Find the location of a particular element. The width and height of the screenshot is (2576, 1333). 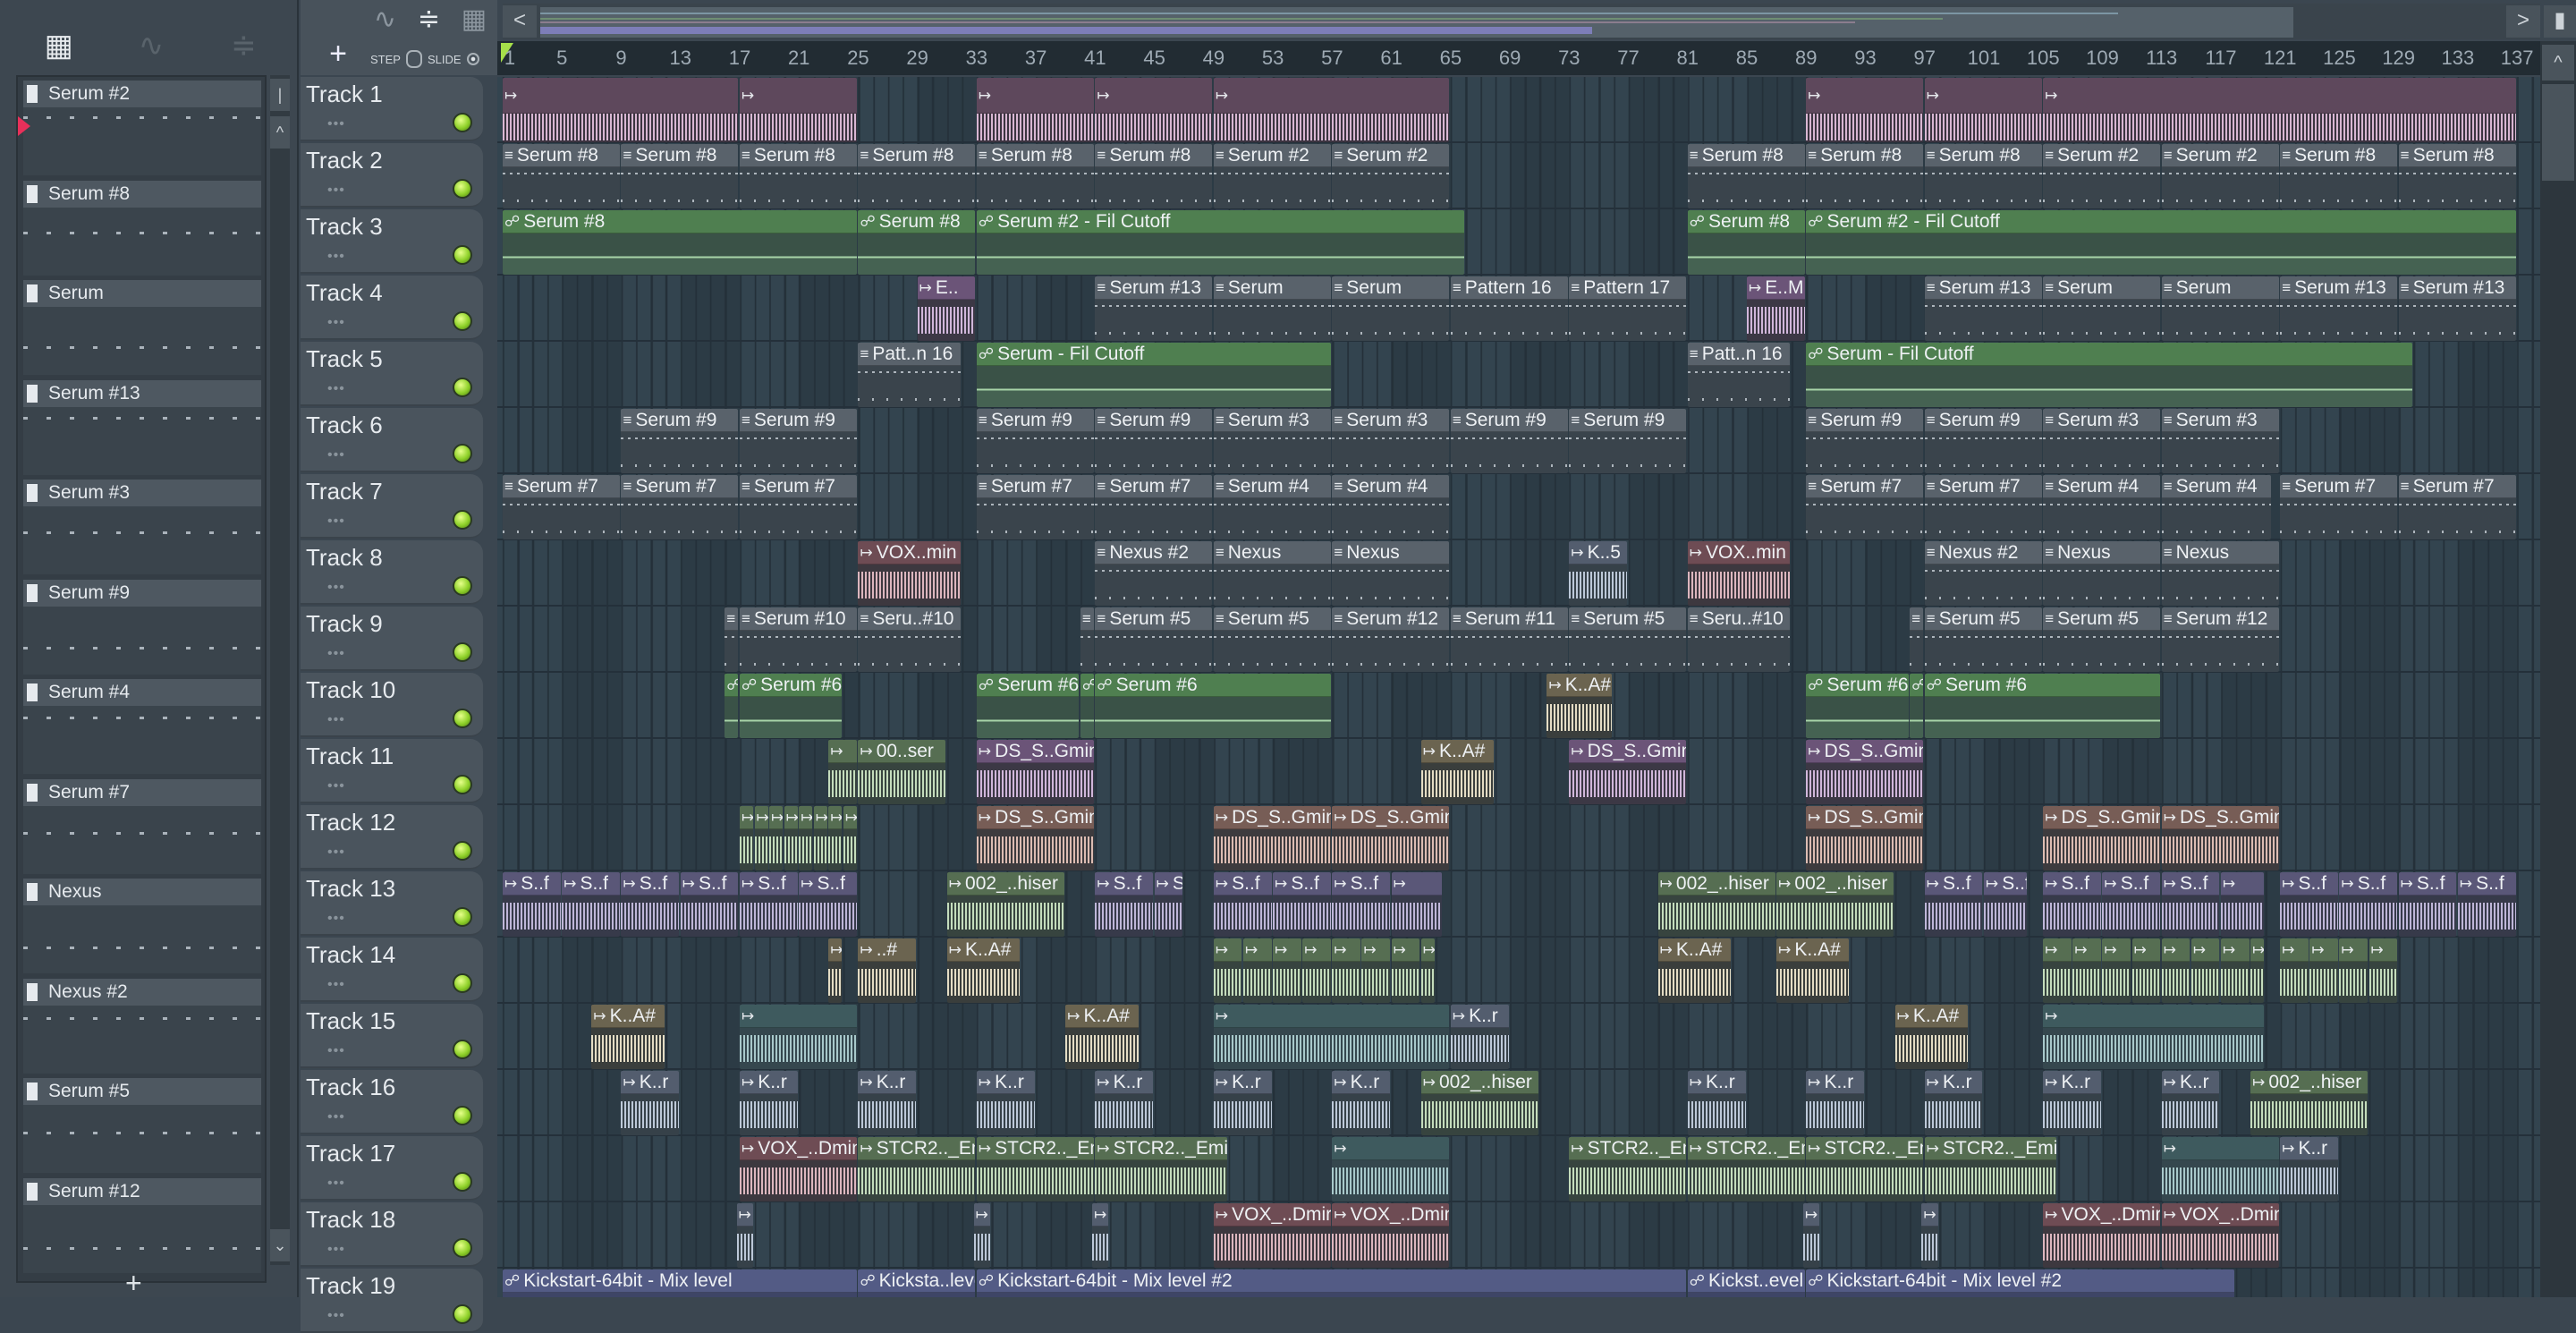

clip: ↦STCR2.._Emin is located at coordinates (1161, 1169).